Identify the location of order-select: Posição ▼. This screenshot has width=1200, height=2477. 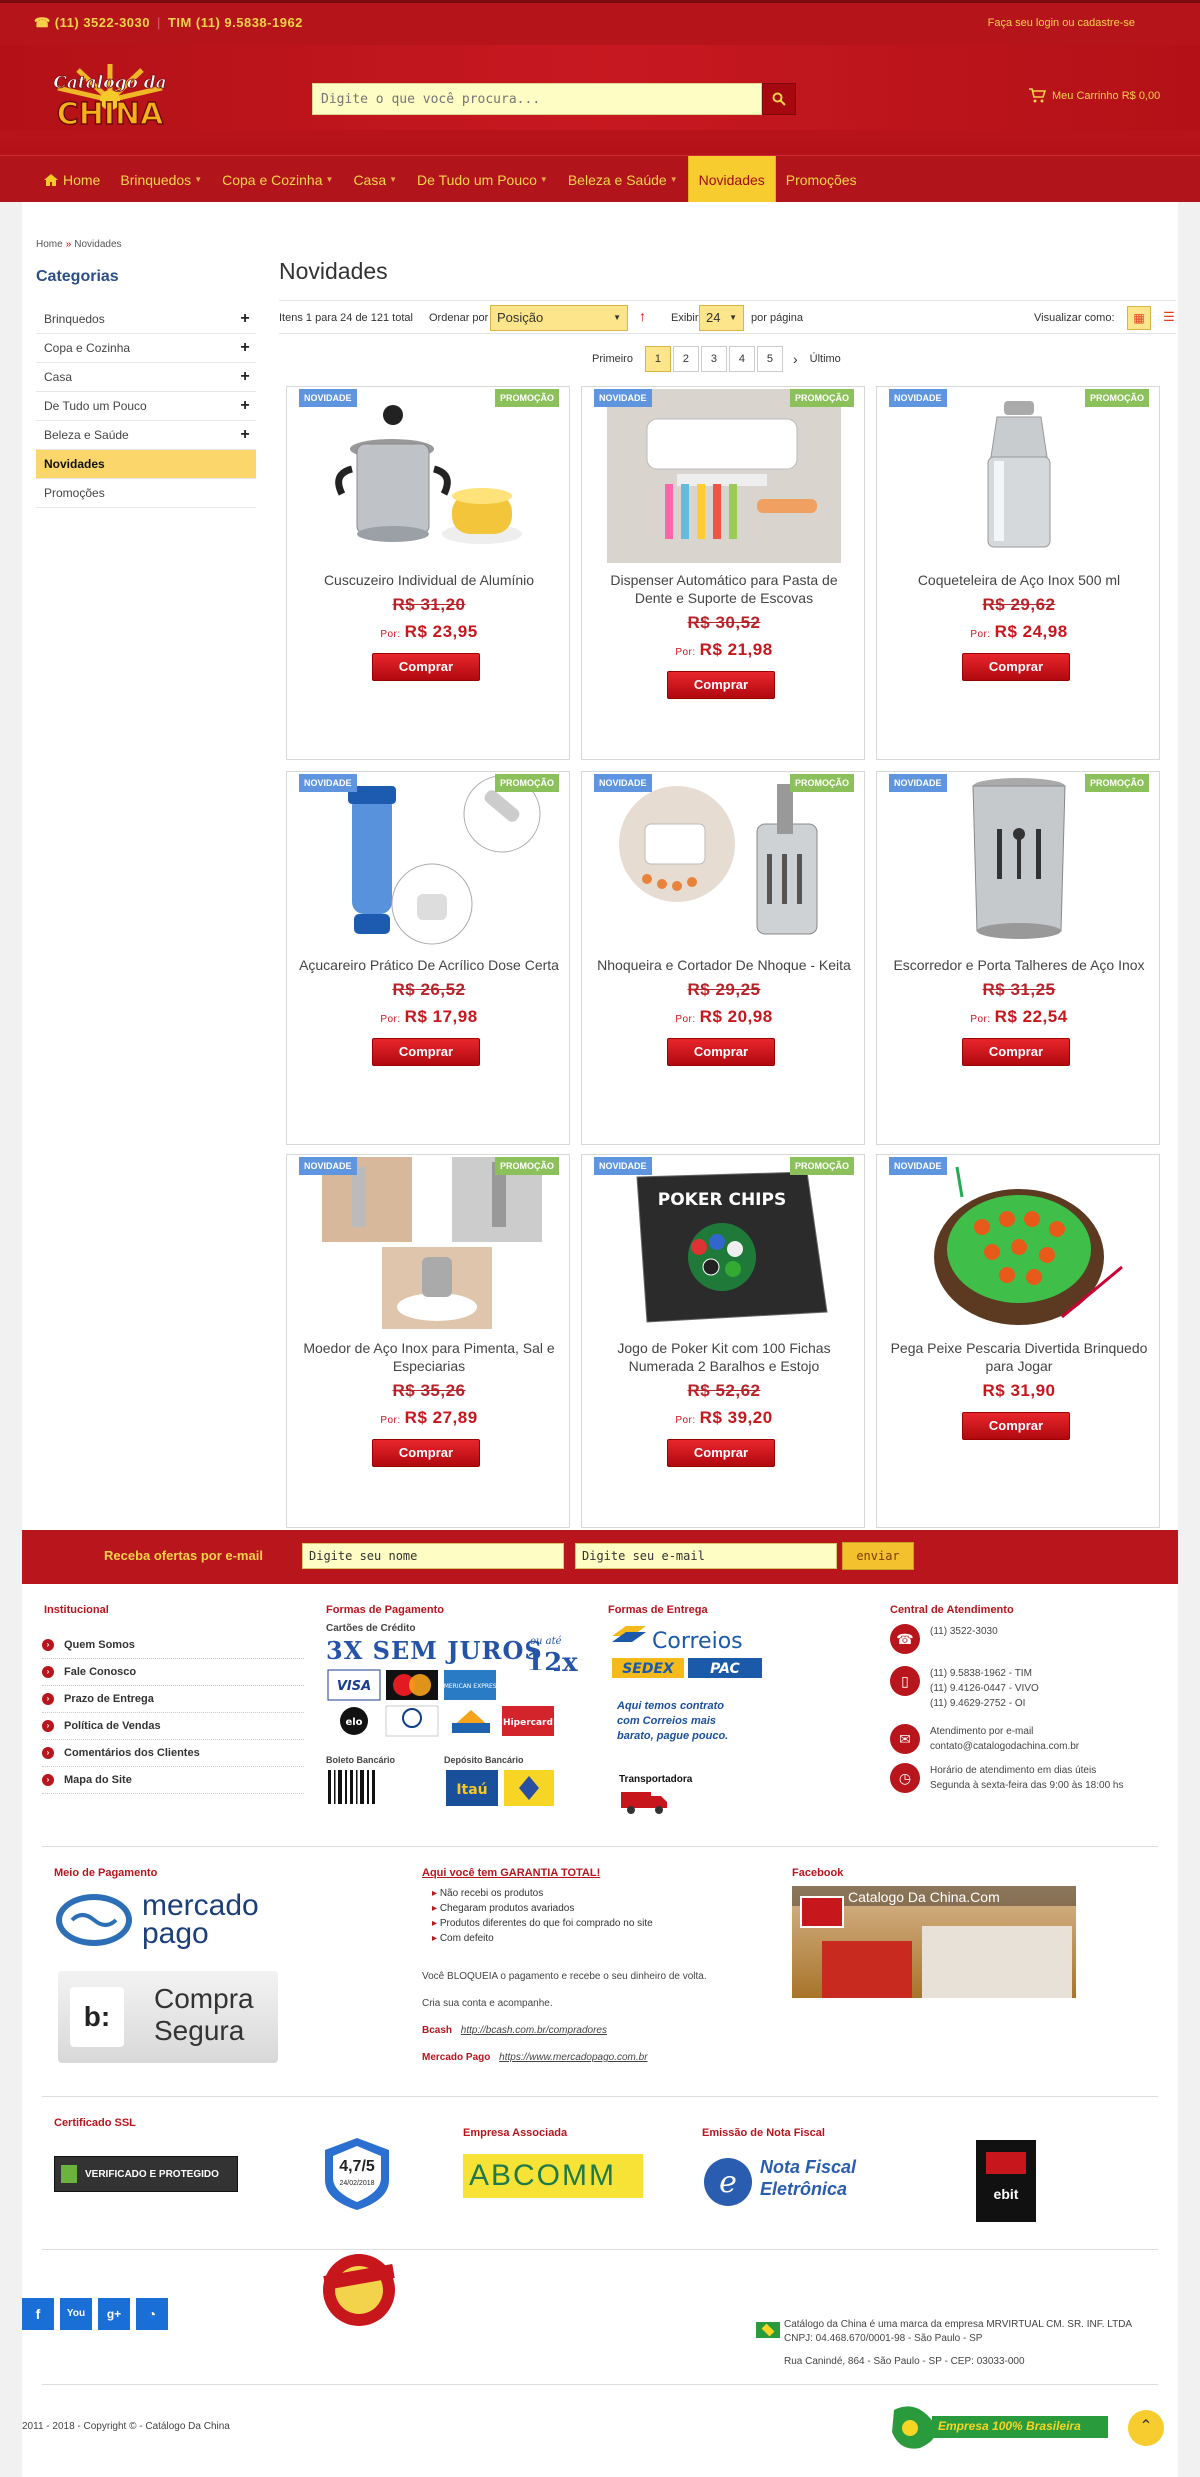
(559, 318).